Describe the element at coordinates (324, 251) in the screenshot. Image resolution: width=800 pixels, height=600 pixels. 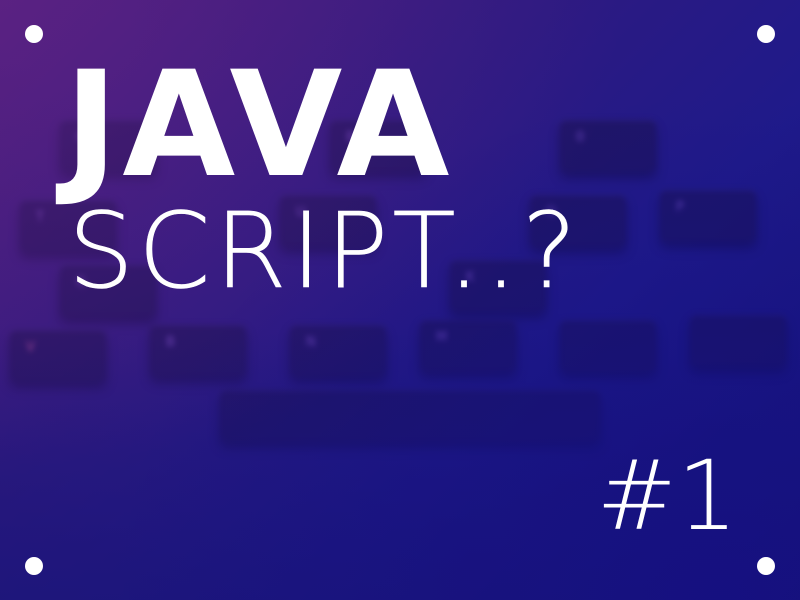
I see `title-script: SCRIPT..?` at that location.